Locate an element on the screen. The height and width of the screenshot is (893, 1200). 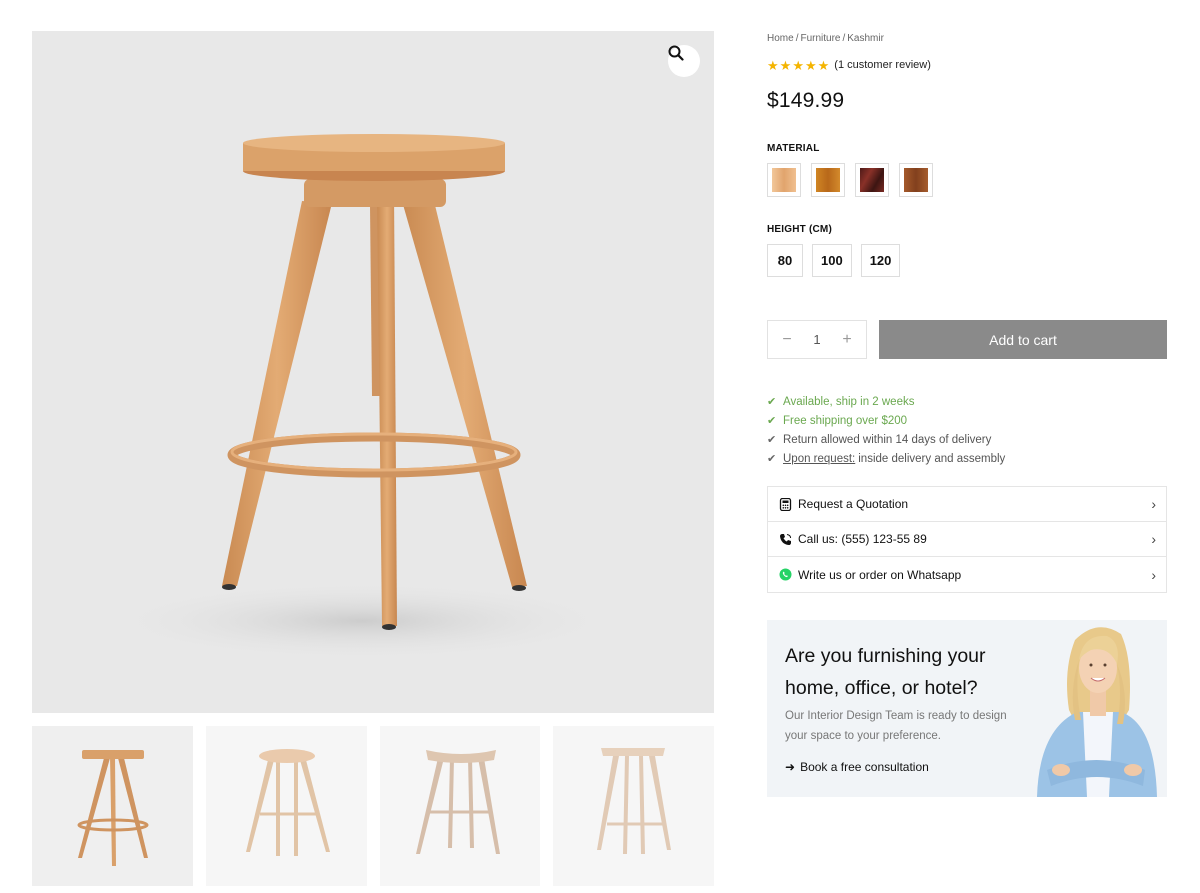
request-quotation-button: Request a Quotation › is located at coordinates (967, 504).